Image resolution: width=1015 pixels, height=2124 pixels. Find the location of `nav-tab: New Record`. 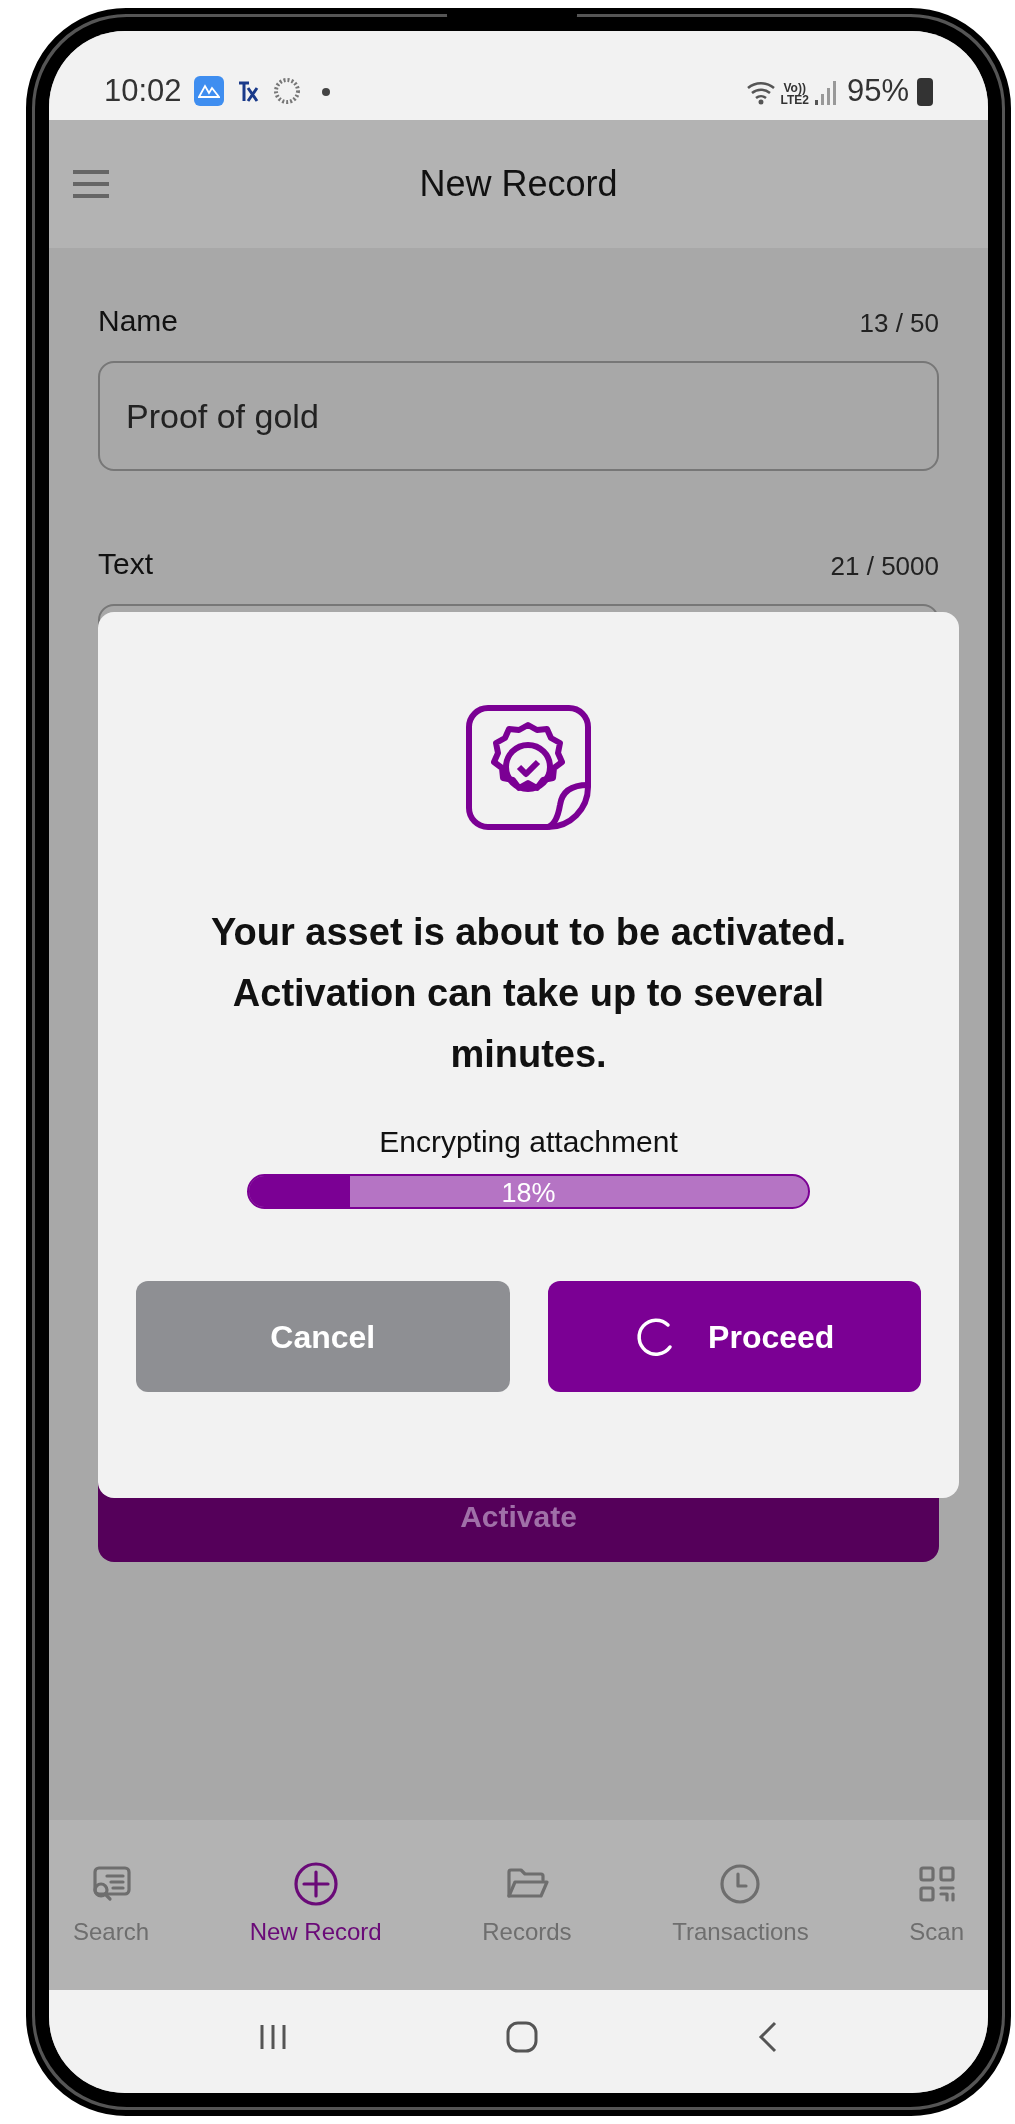

nav-tab: New Record is located at coordinates (315, 1905).